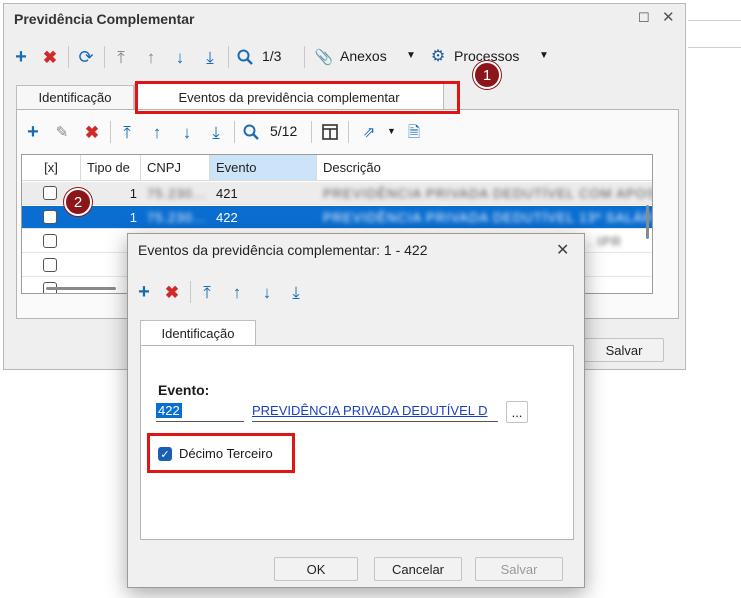 The height and width of the screenshot is (598, 741). Describe the element at coordinates (487, 75) in the screenshot. I see `step-badge-1: 1` at that location.